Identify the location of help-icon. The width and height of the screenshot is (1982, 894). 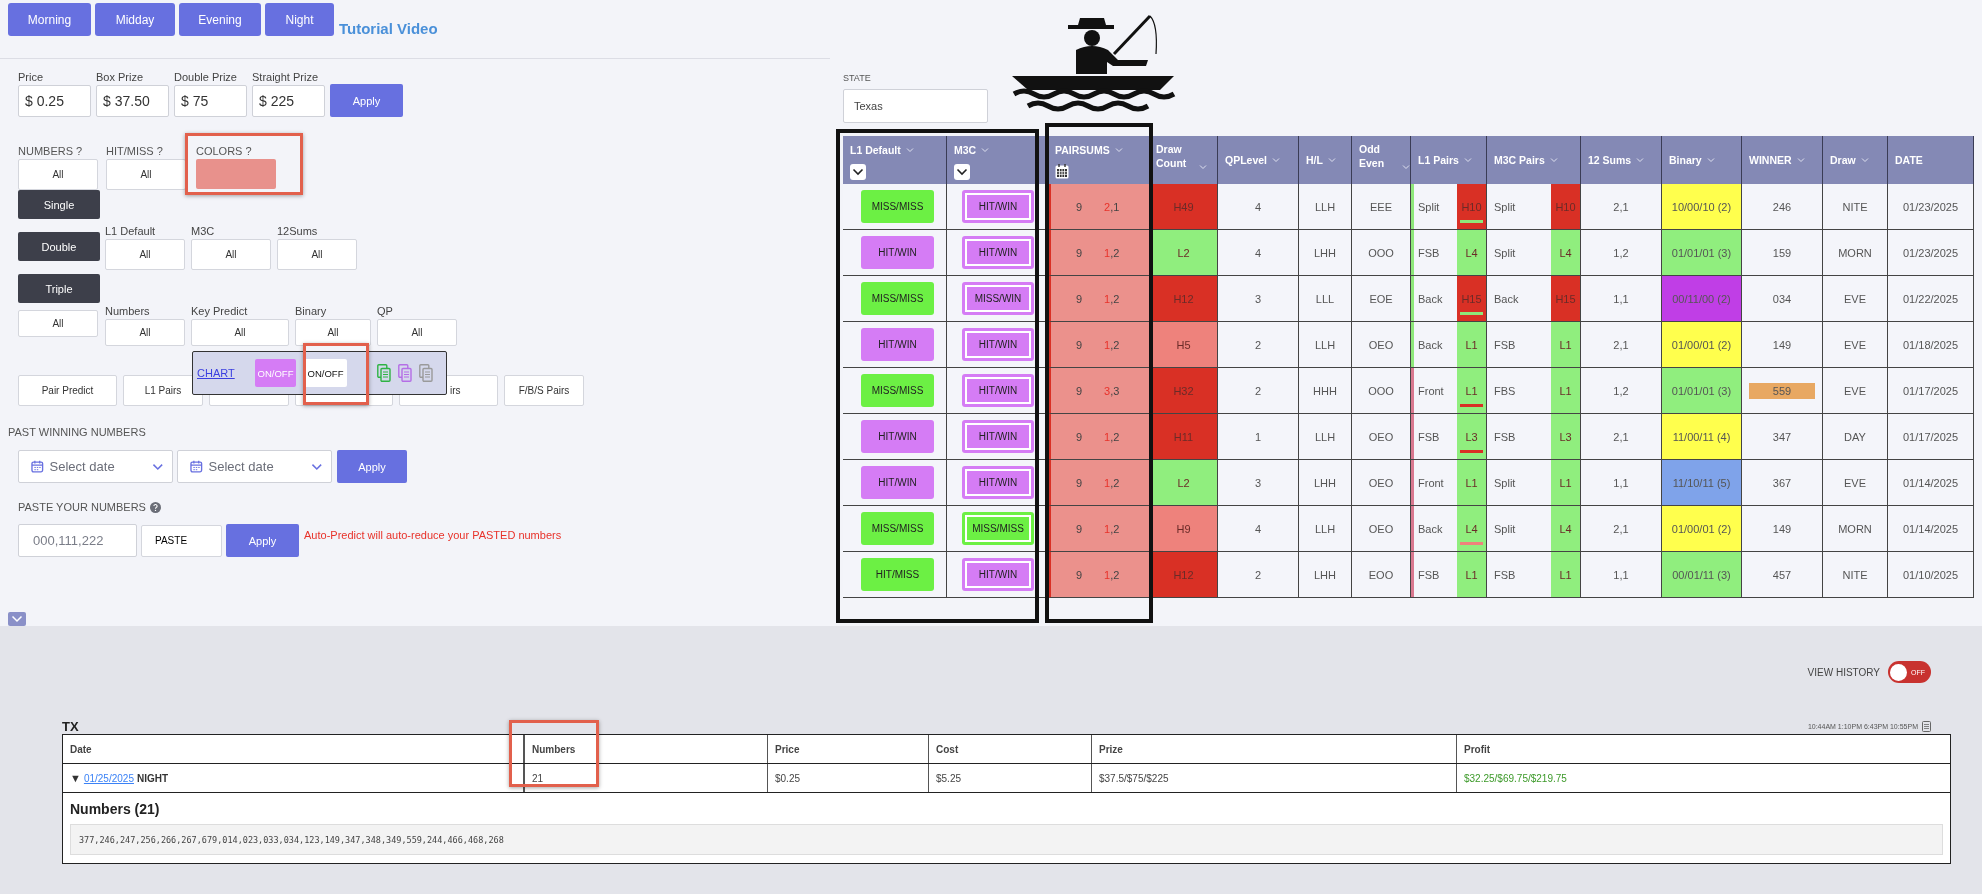
(155, 507).